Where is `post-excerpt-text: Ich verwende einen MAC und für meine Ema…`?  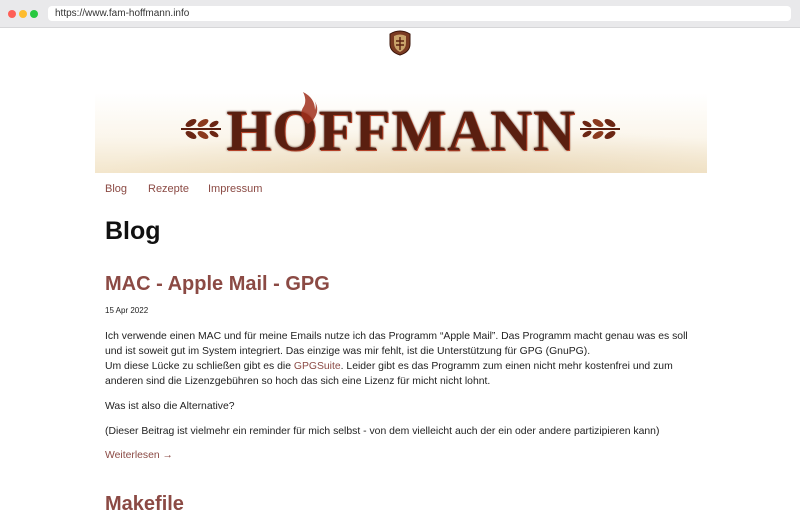
post-excerpt-text: Ich verwende einen MAC und für meine Ema… is located at coordinates (396, 344).